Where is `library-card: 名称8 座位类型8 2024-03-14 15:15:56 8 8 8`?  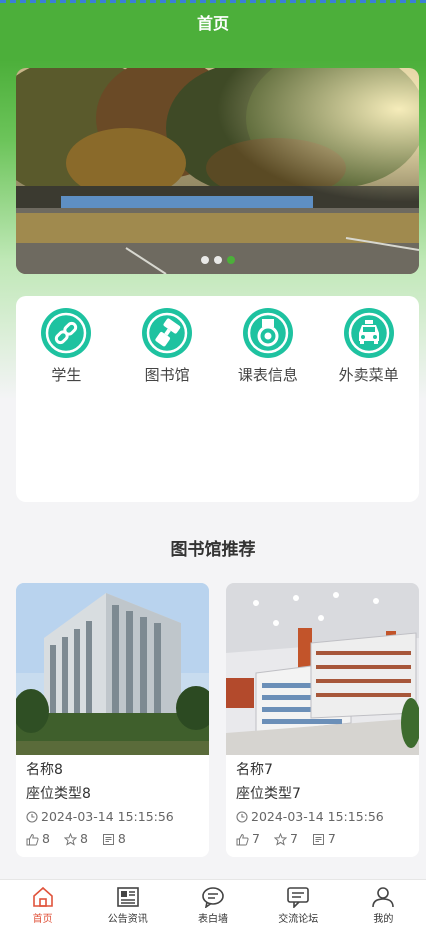
library-card: 名称8 座位类型8 2024-03-14 15:15:56 8 8 8 is located at coordinates (112, 720).